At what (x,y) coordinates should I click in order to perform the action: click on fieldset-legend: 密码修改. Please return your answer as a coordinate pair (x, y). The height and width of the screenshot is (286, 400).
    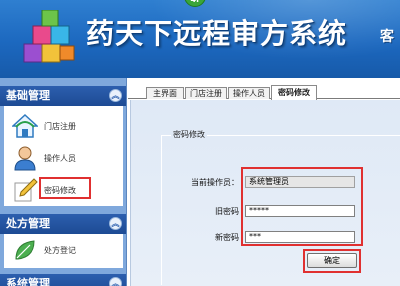
    Looking at the image, I should click on (189, 134).